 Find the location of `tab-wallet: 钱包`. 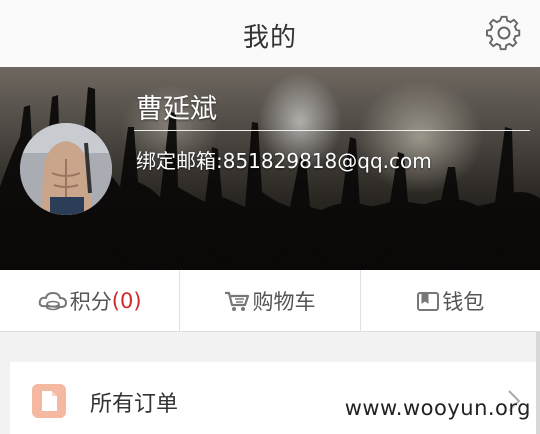

tab-wallet: 钱包 is located at coordinates (449, 300).